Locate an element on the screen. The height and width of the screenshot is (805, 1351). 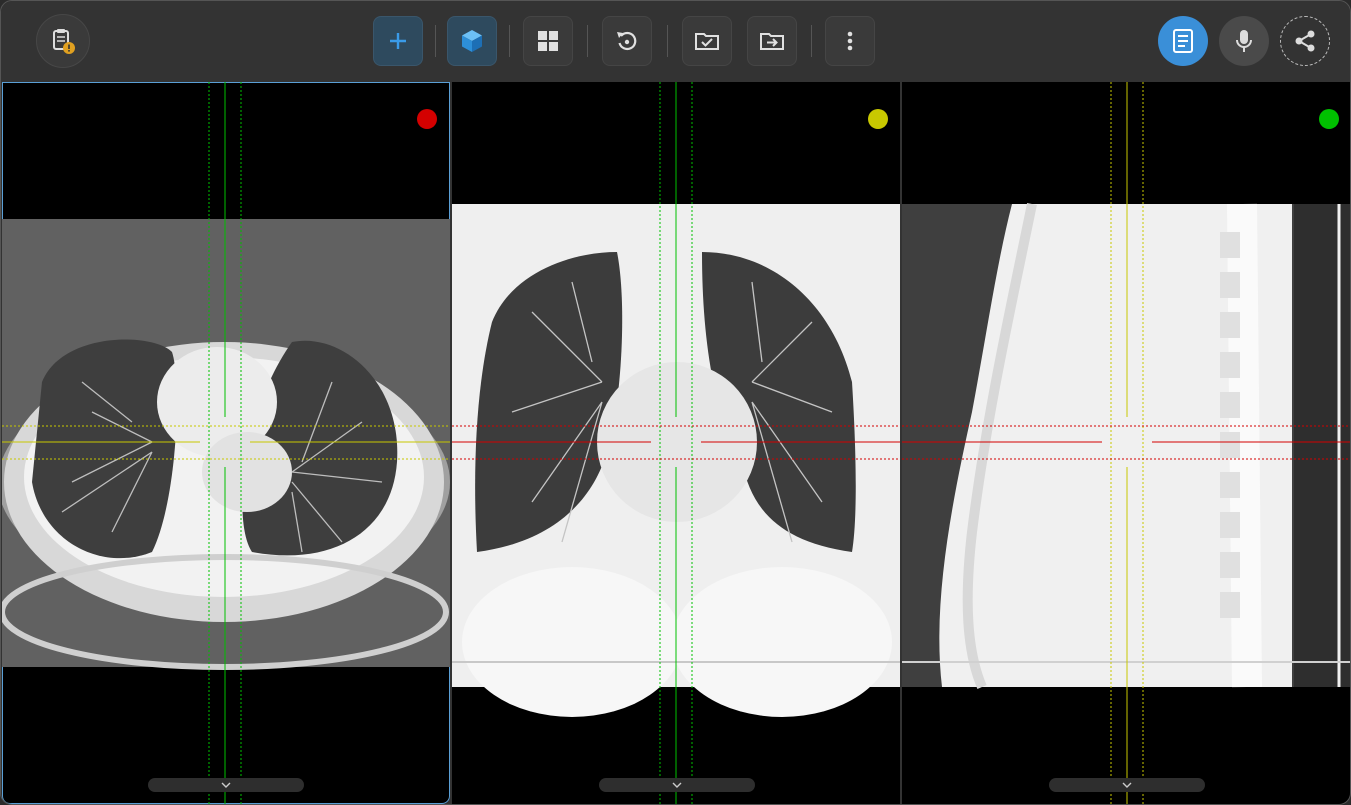
more-options-button is located at coordinates (850, 41).